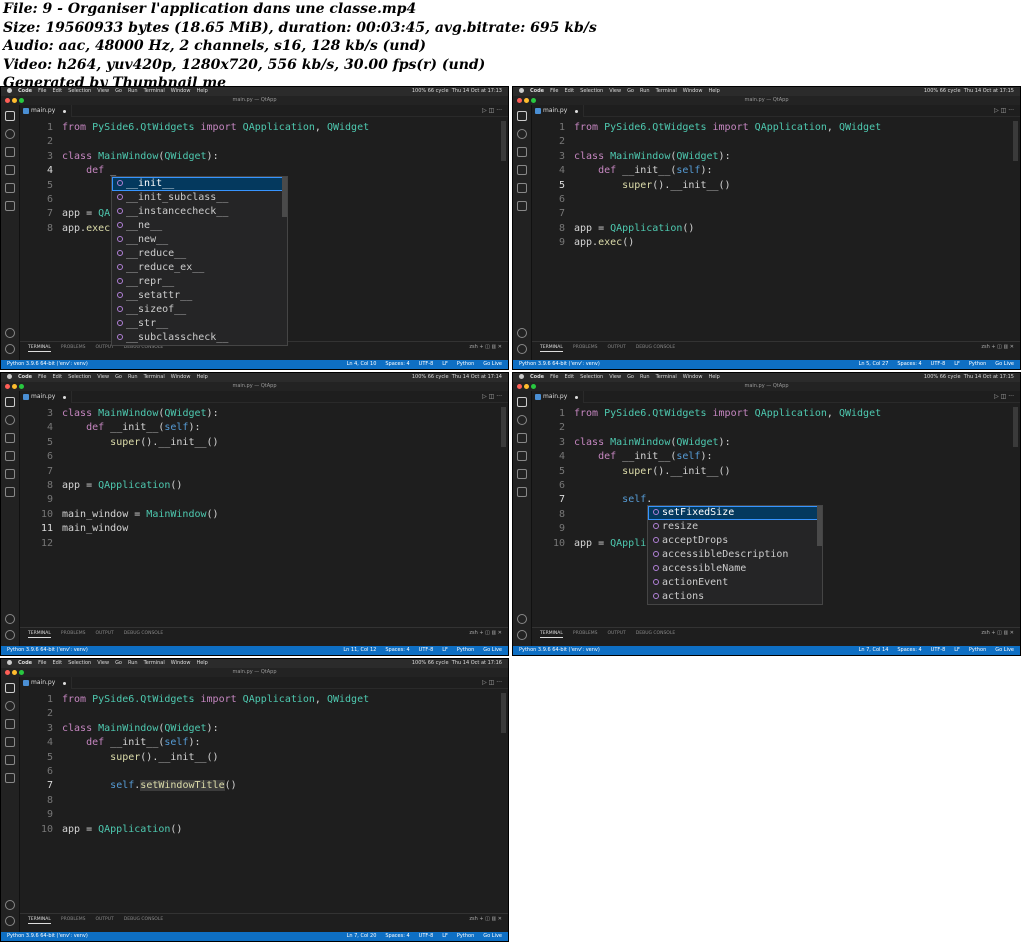  Describe the element at coordinates (519, 386) in the screenshot. I see `close-window-button` at that location.